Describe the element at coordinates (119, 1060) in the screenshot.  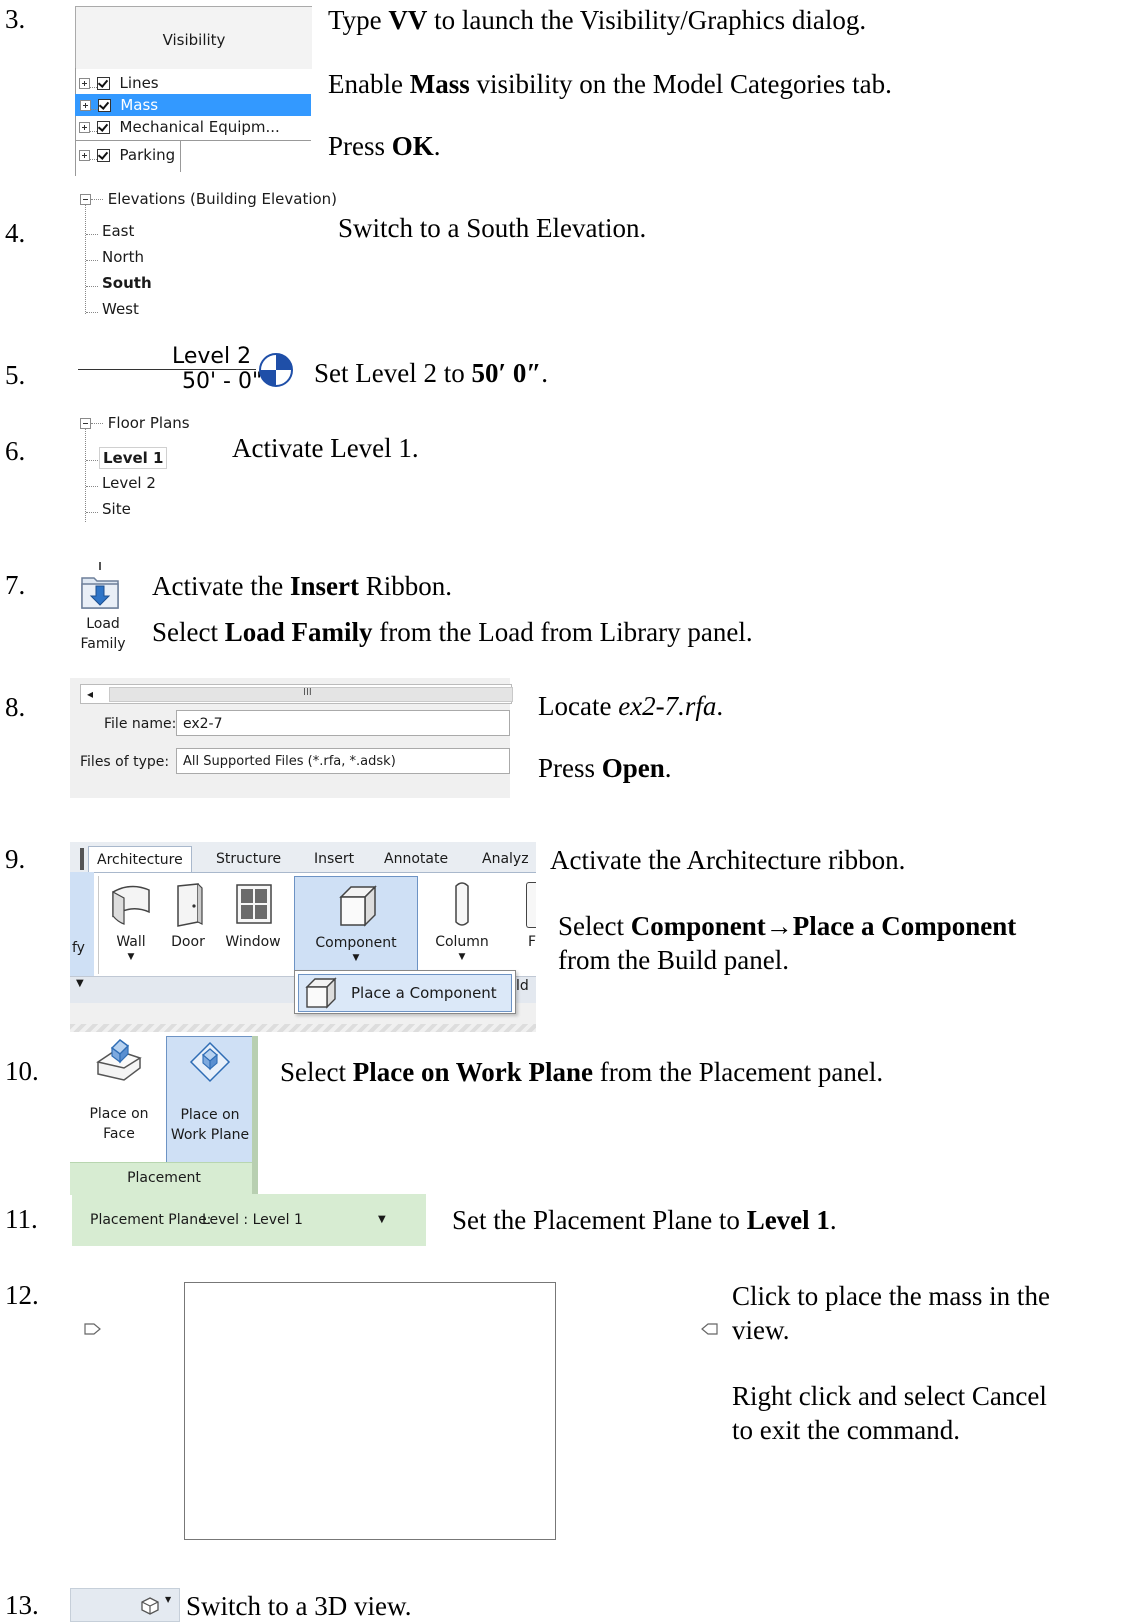
I see `place-on-face-icon` at that location.